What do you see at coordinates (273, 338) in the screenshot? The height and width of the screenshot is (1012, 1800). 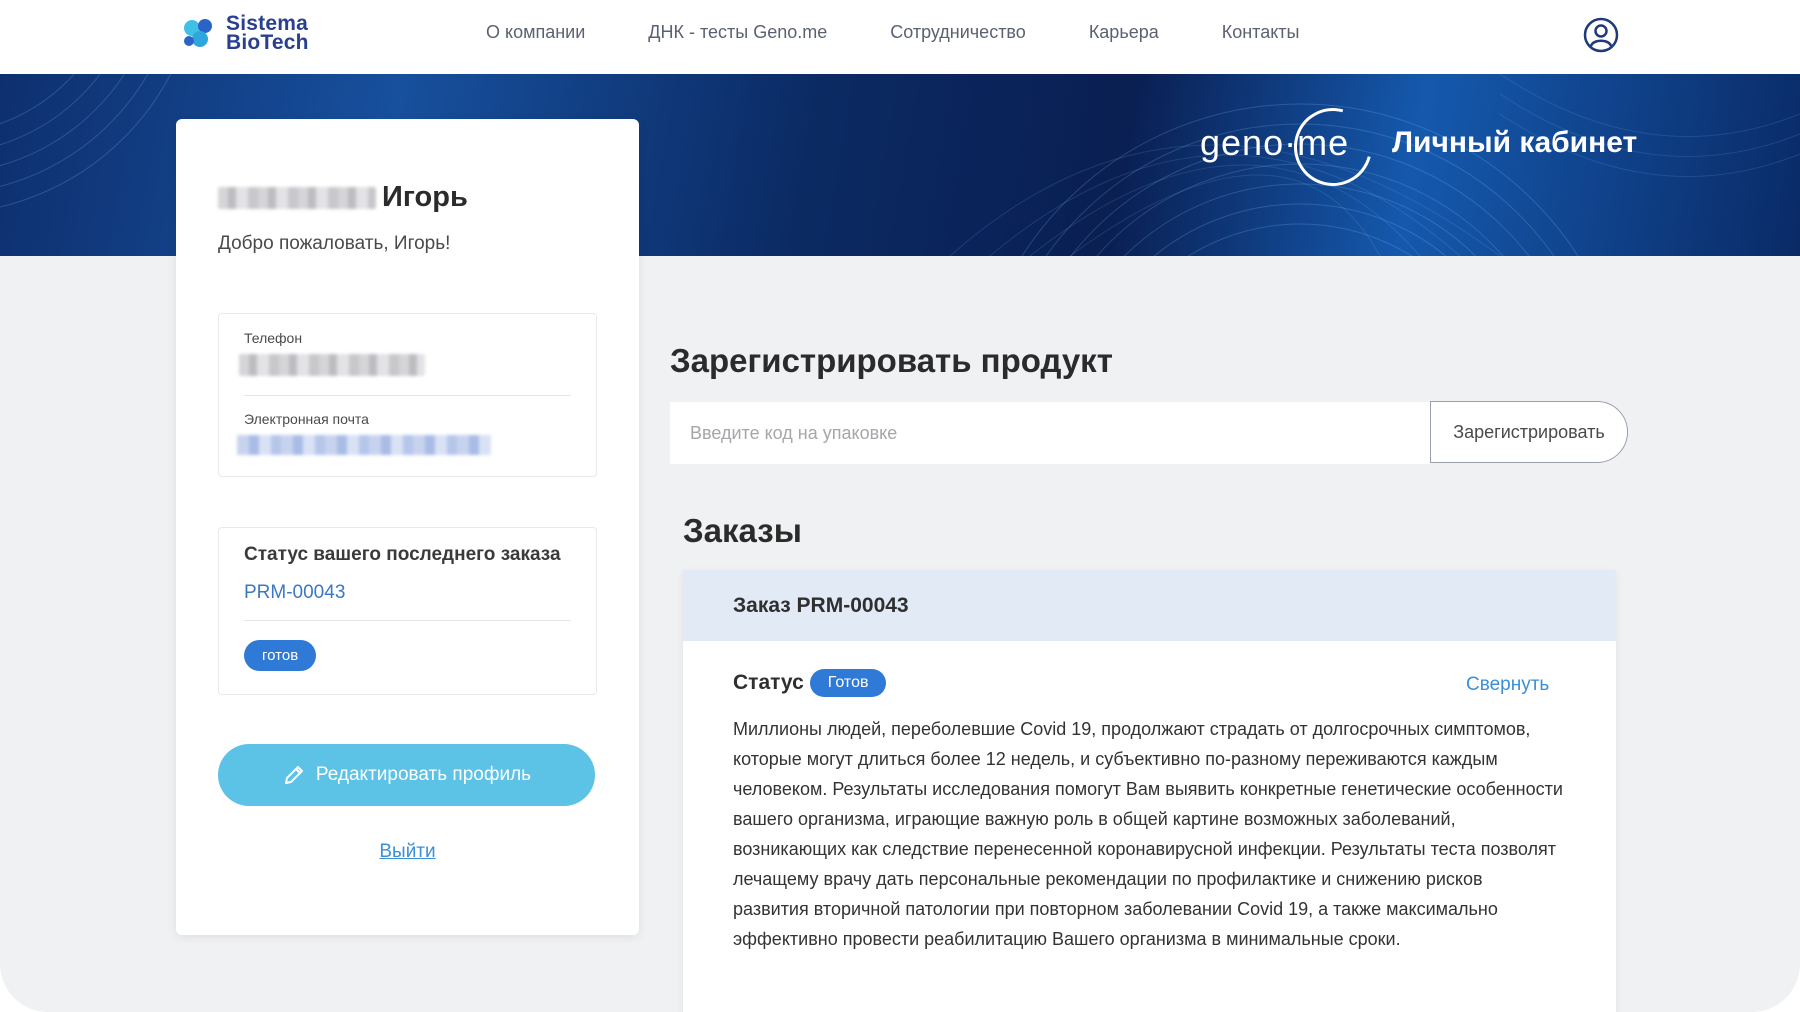 I see `phone-label: Телефон` at bounding box center [273, 338].